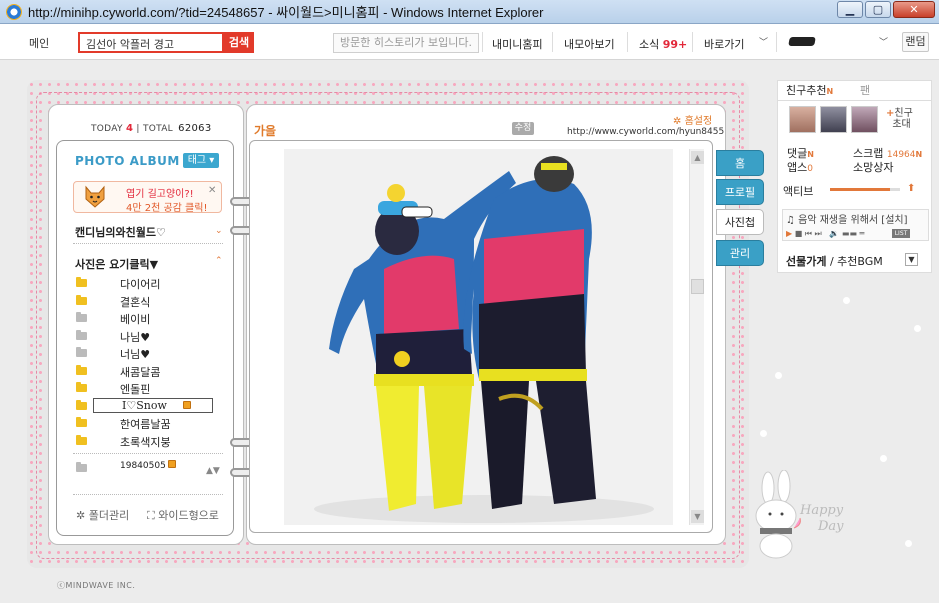  I want to click on folder-item: 19840505, so click(150, 469).